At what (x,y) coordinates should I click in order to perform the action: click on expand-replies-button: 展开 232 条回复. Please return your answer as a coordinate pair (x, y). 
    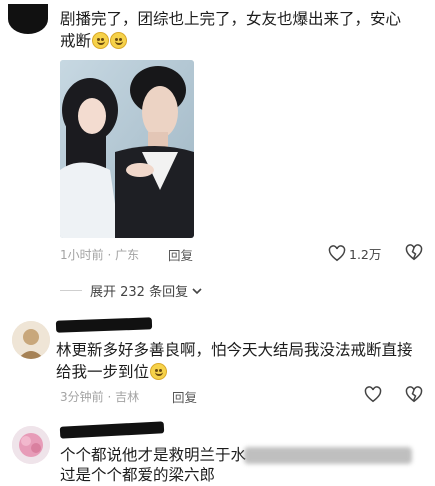
    Looking at the image, I should click on (146, 290).